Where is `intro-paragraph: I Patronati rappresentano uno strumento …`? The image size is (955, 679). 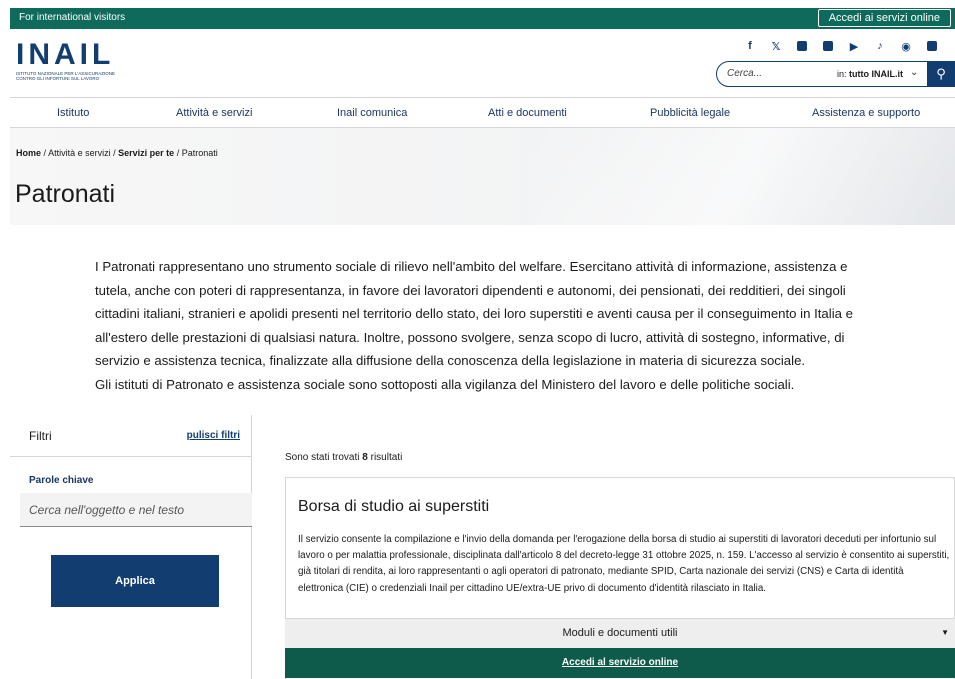 intro-paragraph: I Patronati rappresentano uno strumento … is located at coordinates (474, 313).